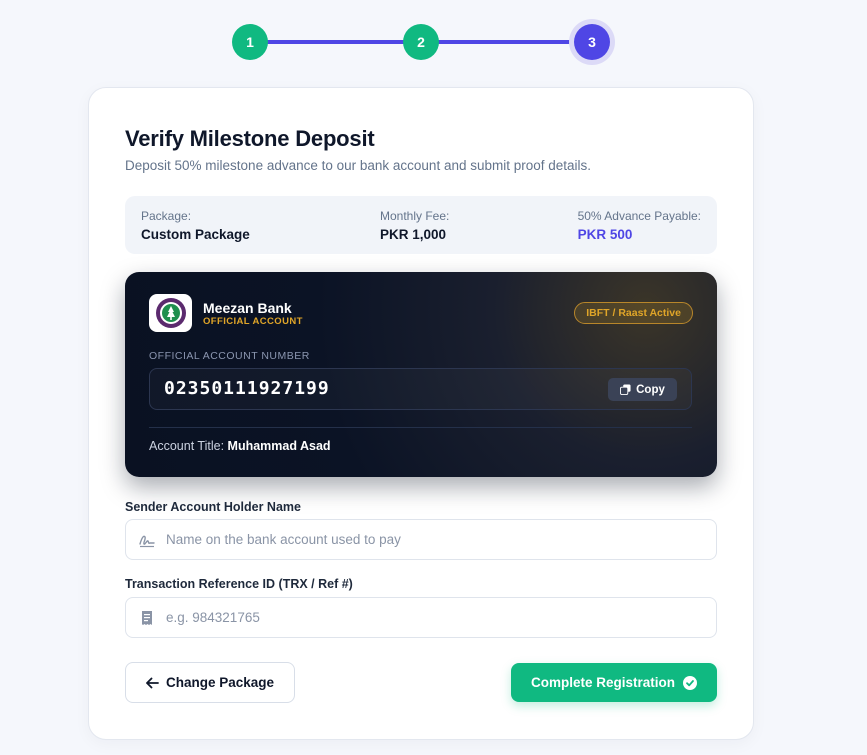  I want to click on copy-account-button: Copy, so click(642, 389).